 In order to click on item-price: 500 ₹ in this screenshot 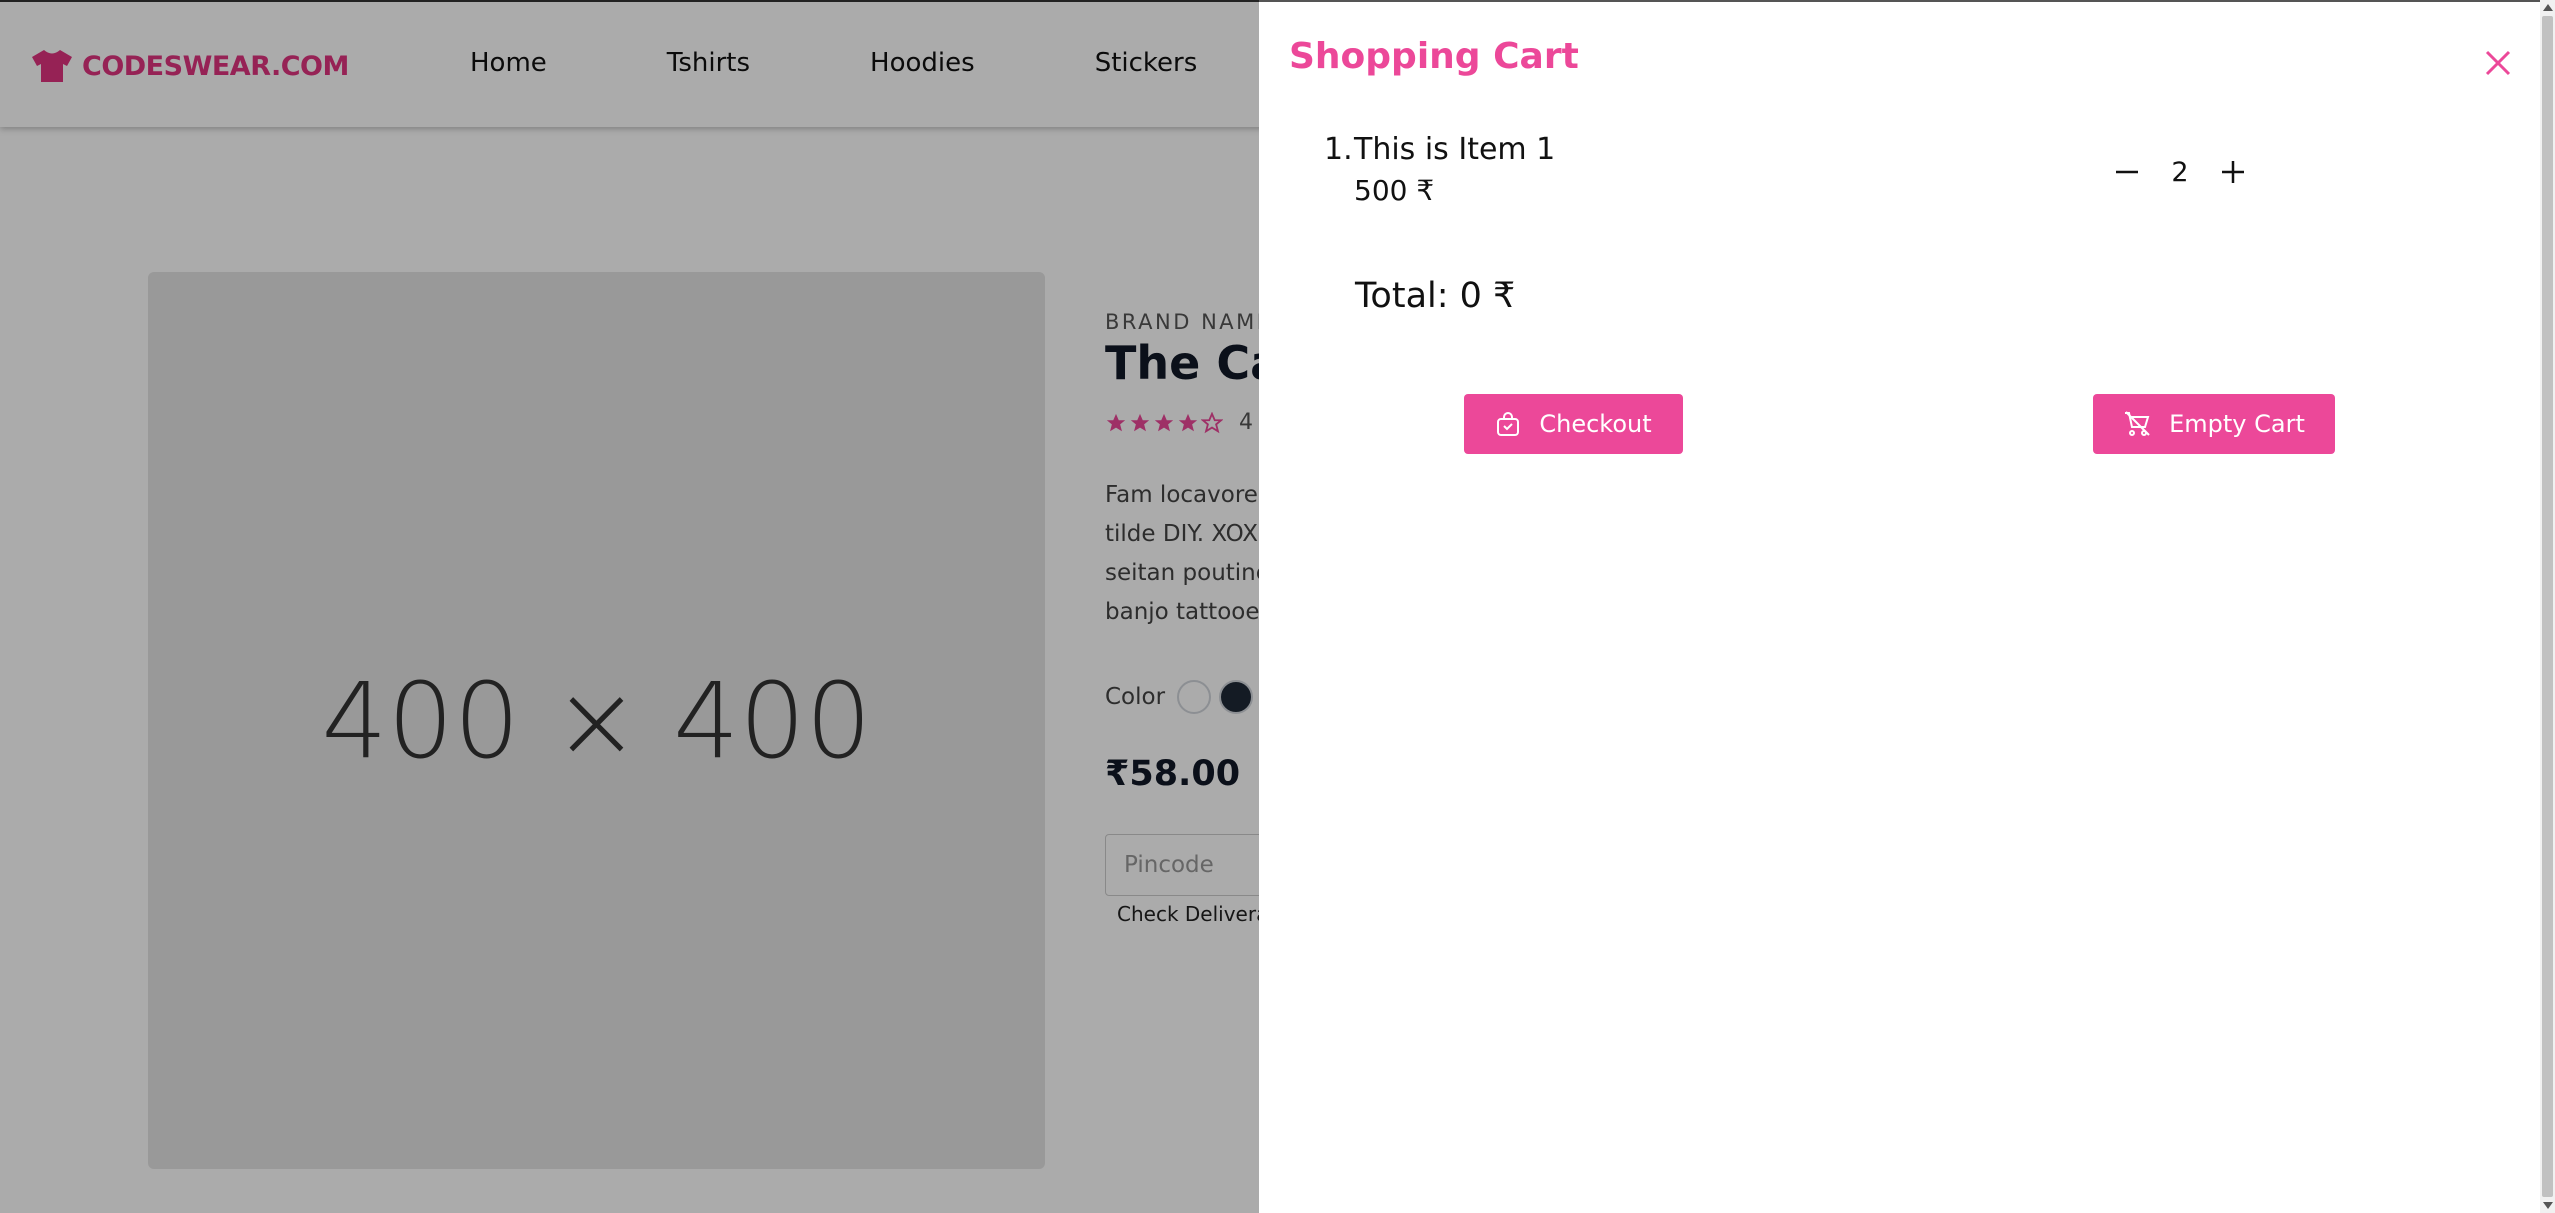, I will do `click(1394, 190)`.